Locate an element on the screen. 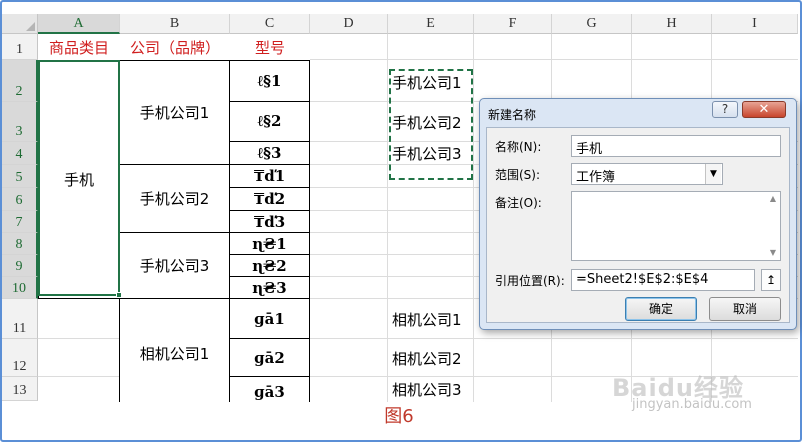  cell-e11: 相机公司1 is located at coordinates (430, 319).